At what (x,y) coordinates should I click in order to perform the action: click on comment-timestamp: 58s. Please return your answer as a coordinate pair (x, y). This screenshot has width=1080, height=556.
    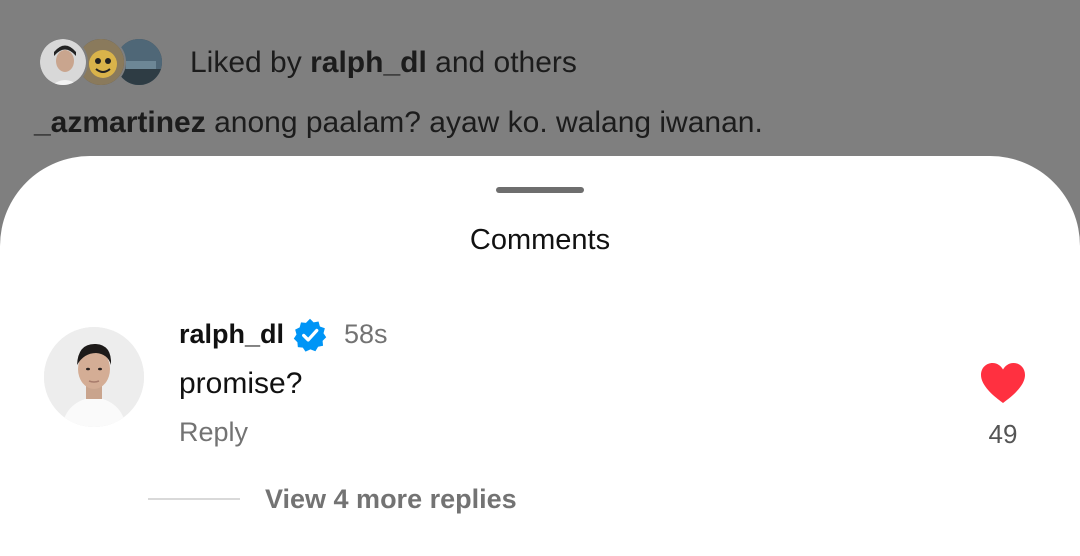
    Looking at the image, I should click on (366, 334).